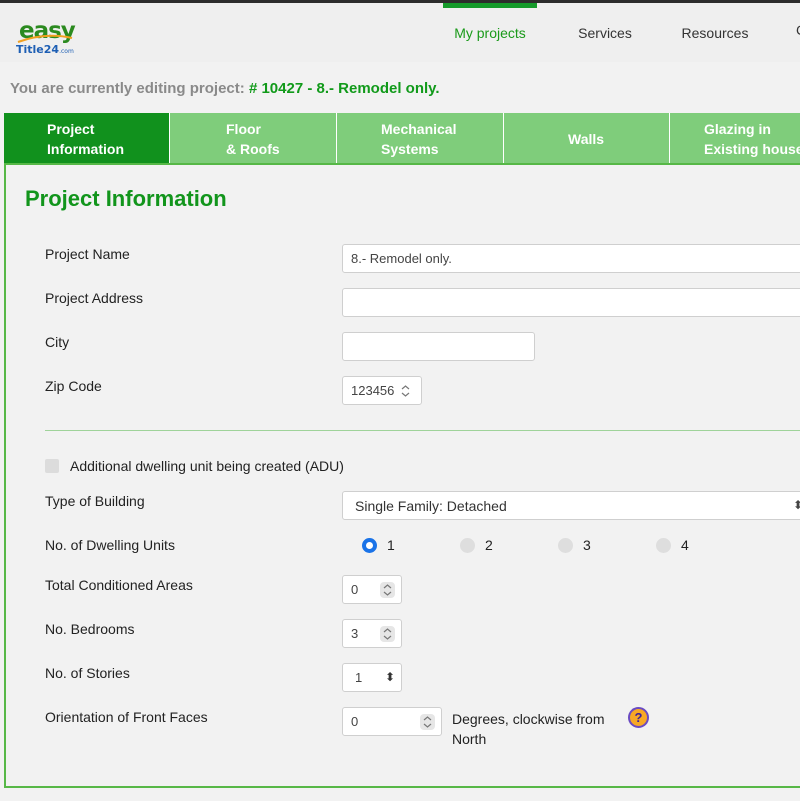 This screenshot has height=801, width=800. Describe the element at coordinates (528, 729) in the screenshot. I see `orientation-unit: Degrees, clockwise from North` at that location.